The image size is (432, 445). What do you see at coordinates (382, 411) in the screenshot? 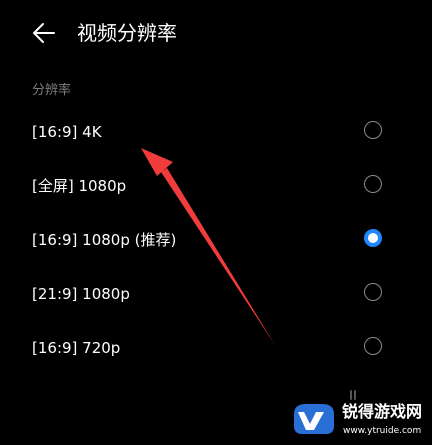
I see `watermark-name: 锐得游戏网` at bounding box center [382, 411].